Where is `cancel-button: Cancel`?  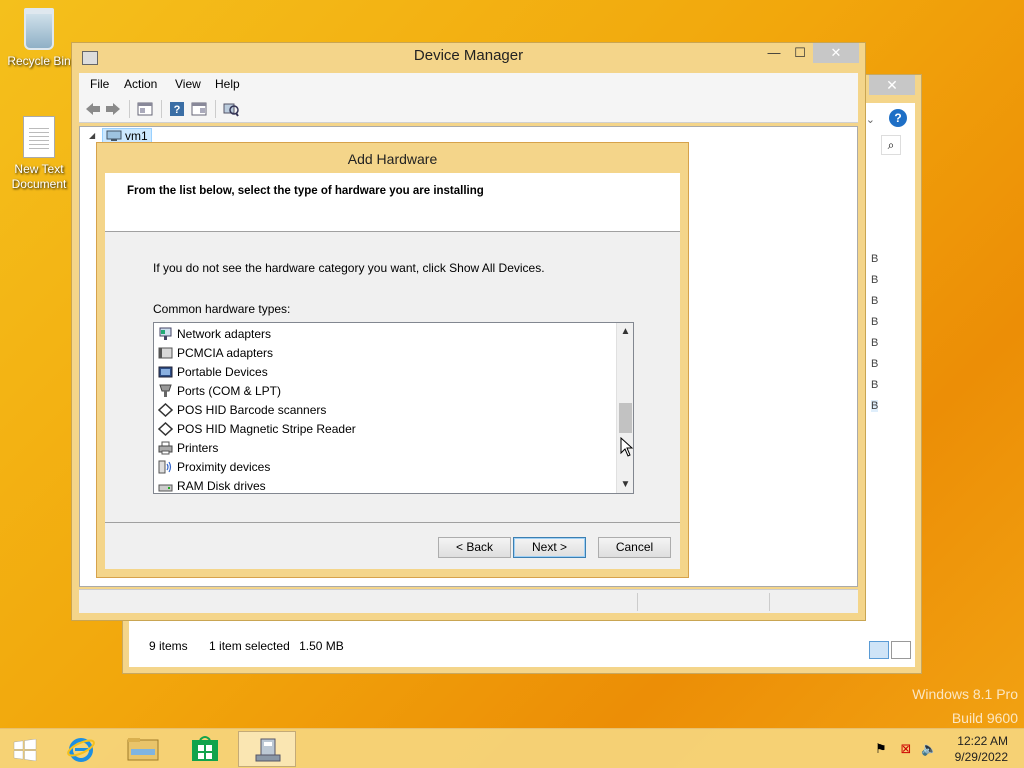
cancel-button: Cancel is located at coordinates (634, 547).